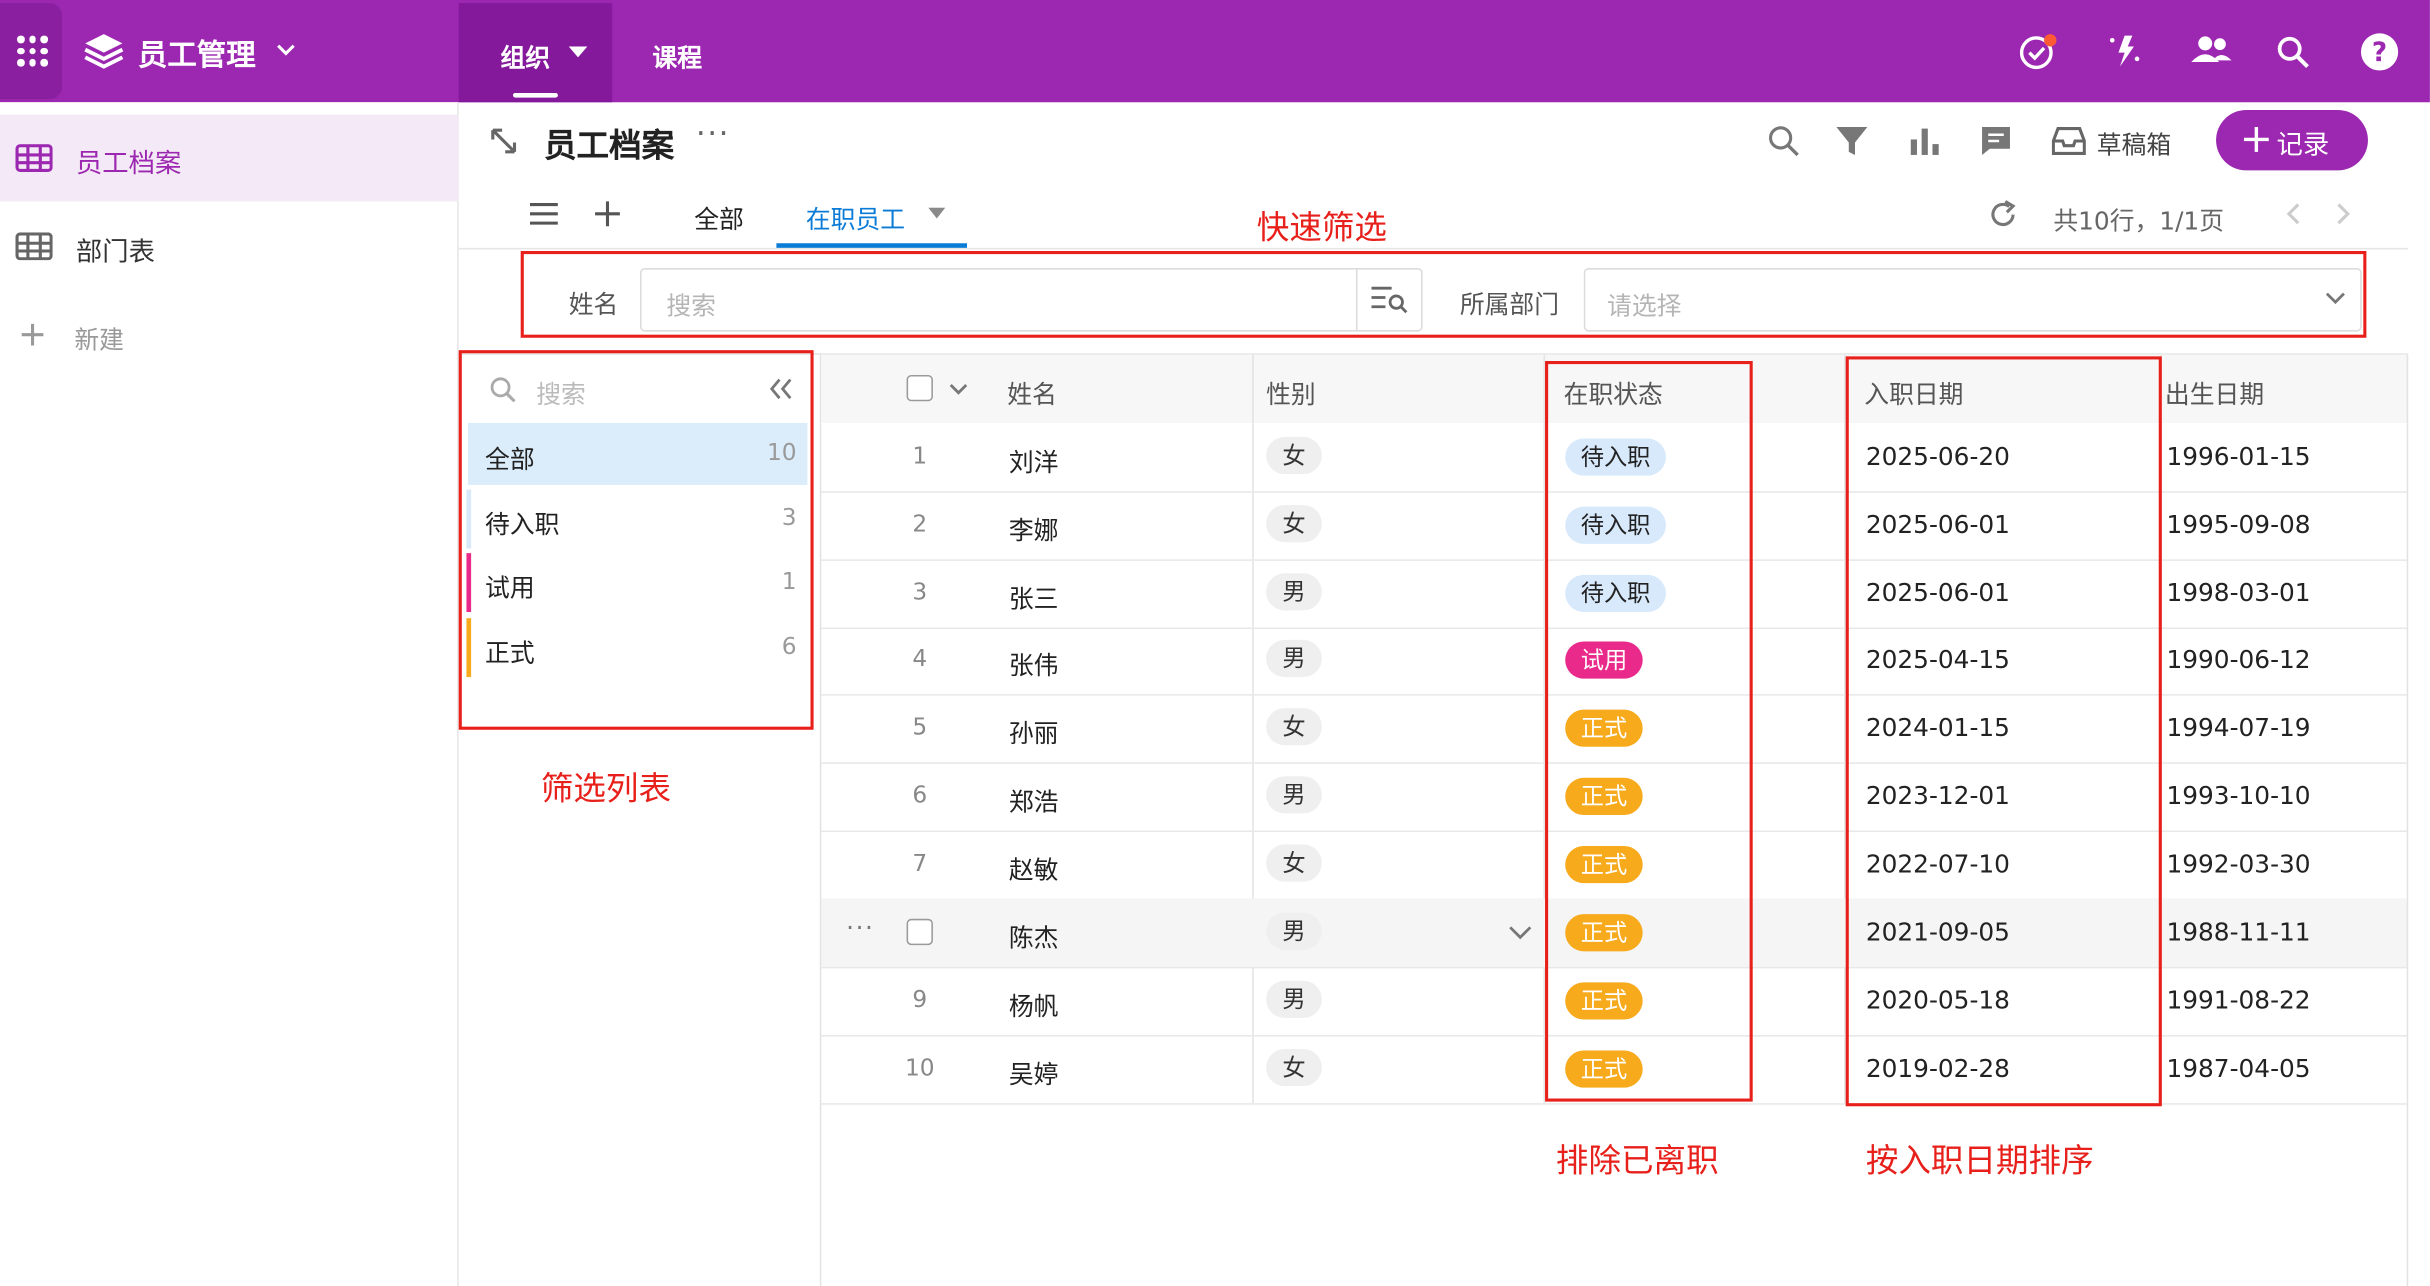  What do you see at coordinates (2238, 524) in the screenshot?
I see `cell-birth-date: 1995-09-08` at bounding box center [2238, 524].